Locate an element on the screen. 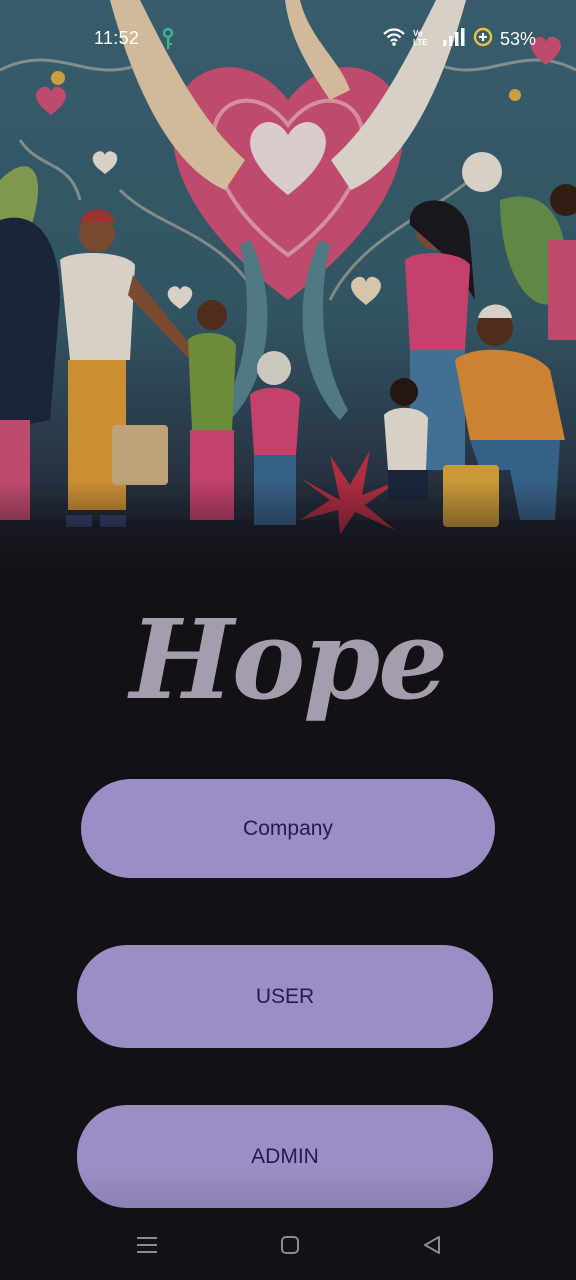 This screenshot has height=1280, width=576. menu-icon is located at coordinates (147, 1245).